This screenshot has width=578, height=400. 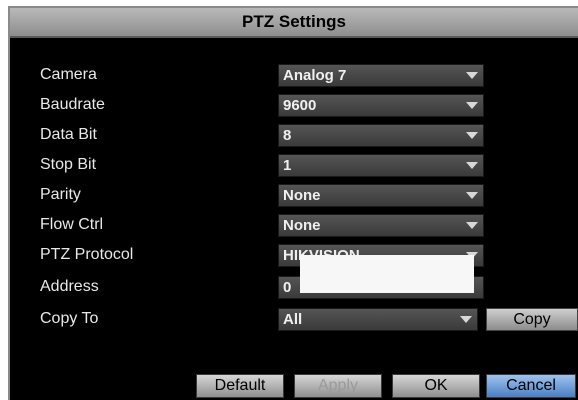 What do you see at coordinates (72, 224) in the screenshot?
I see `flowctrl-label: Flow Ctrl` at bounding box center [72, 224].